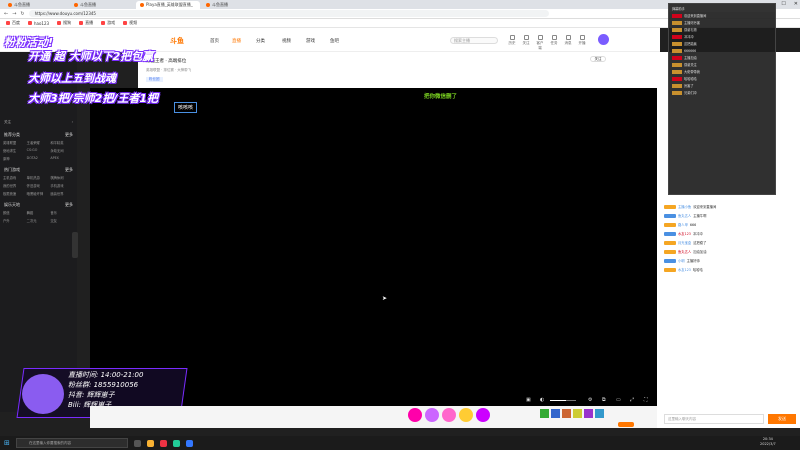 This screenshot has height=450, width=800. Describe the element at coordinates (62, 185) in the screenshot. I see `sidebar-link: 手机游戏` at that location.